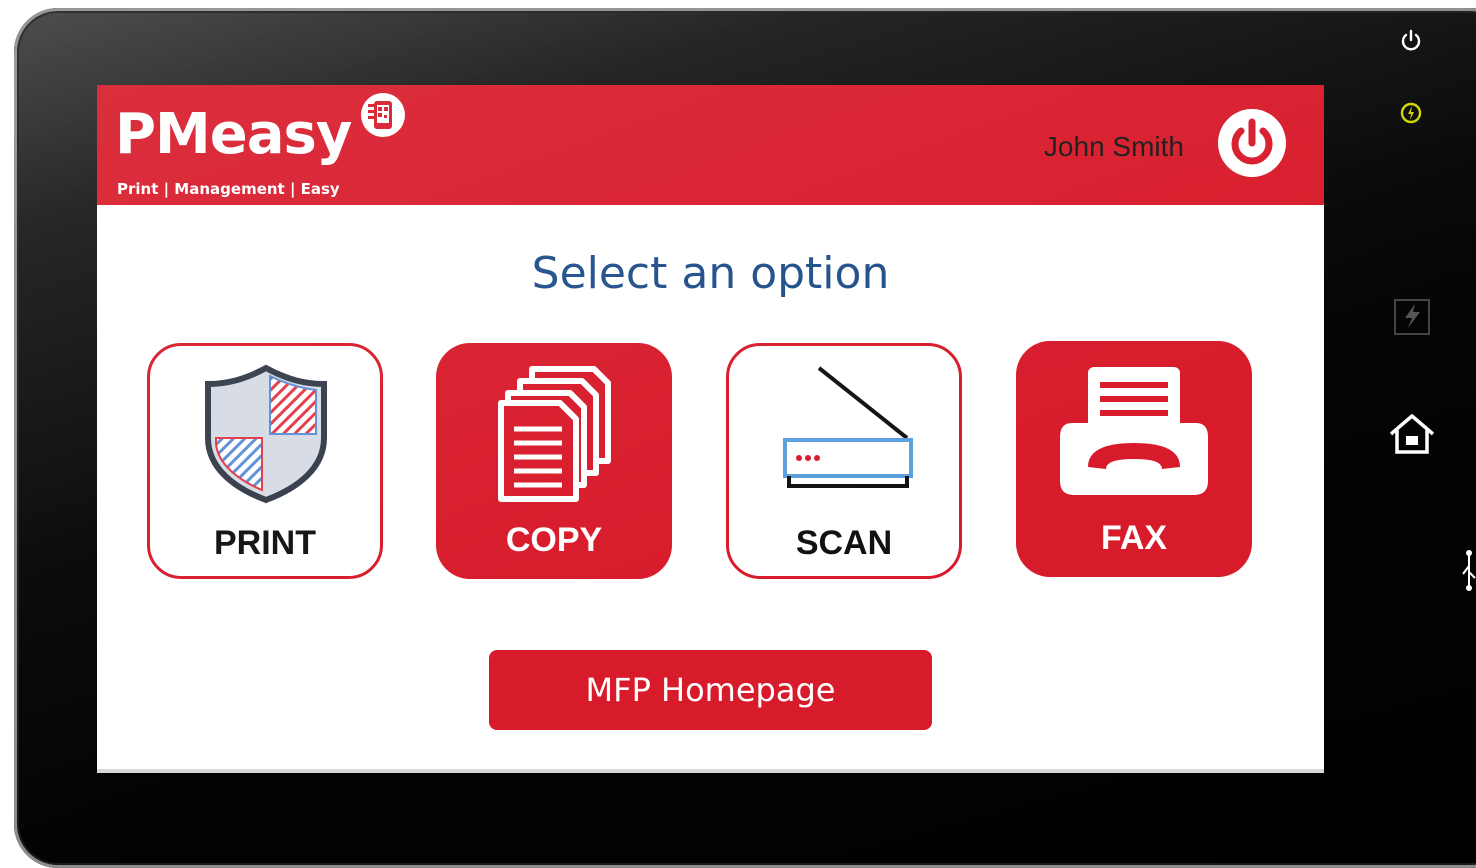  What do you see at coordinates (1134, 538) in the screenshot?
I see `fax-option-label: FAX` at bounding box center [1134, 538].